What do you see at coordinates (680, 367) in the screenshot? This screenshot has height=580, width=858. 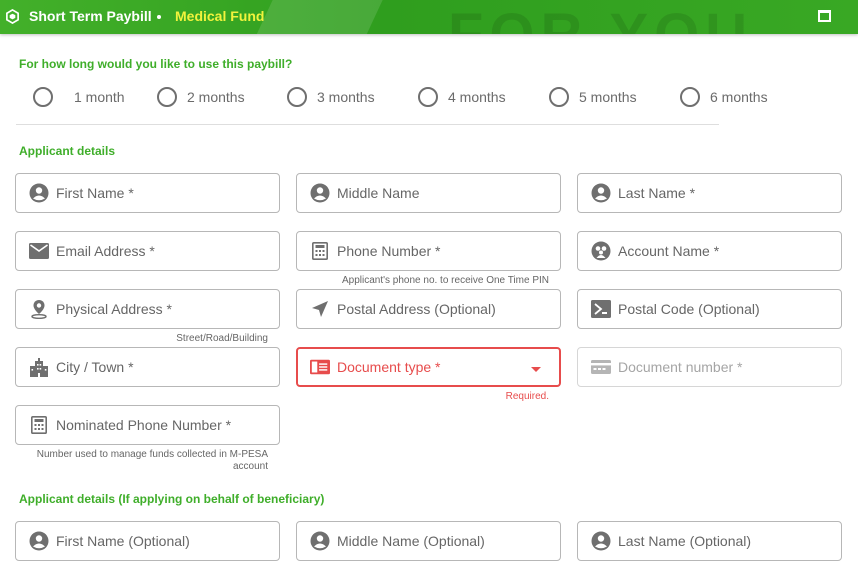 I see `document-number-placeholder: Document number *` at bounding box center [680, 367].